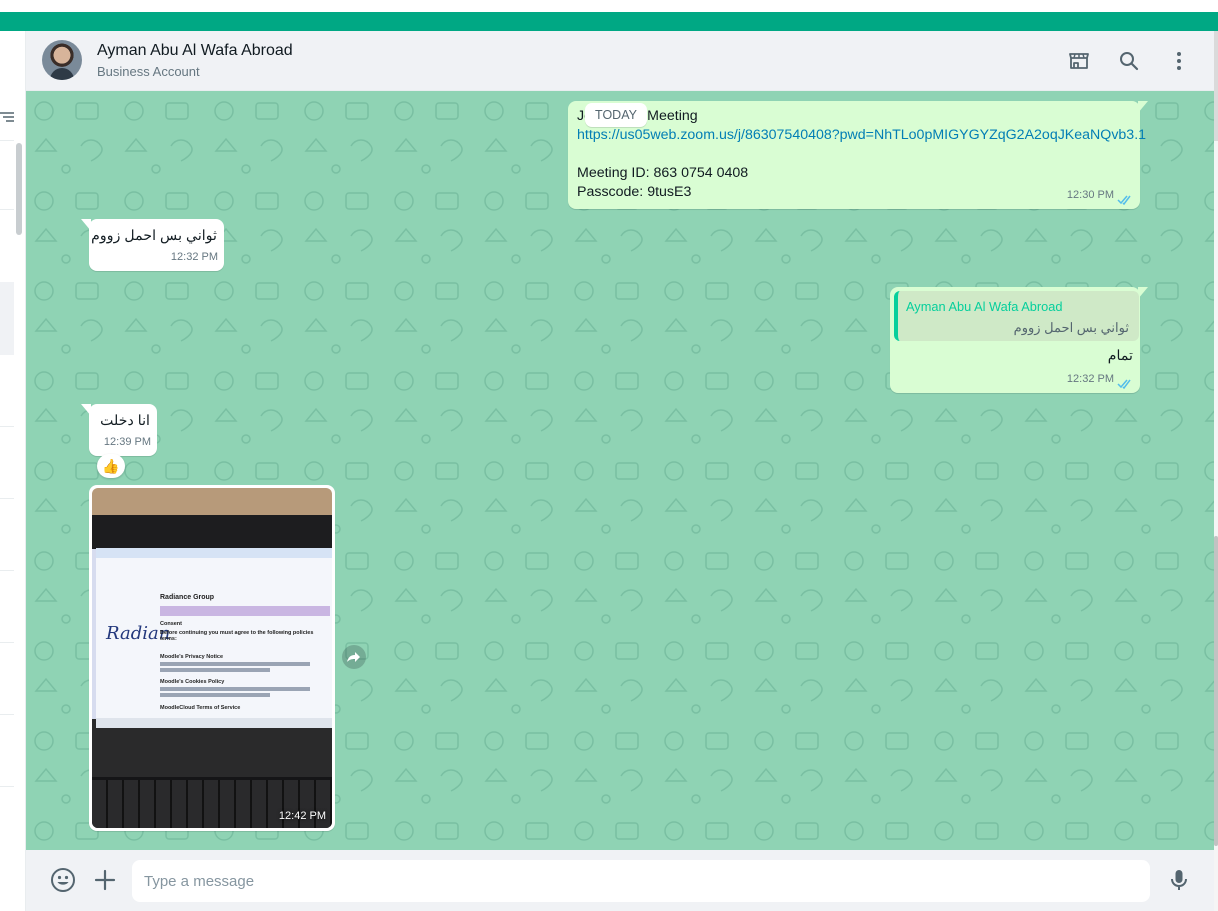  What do you see at coordinates (63, 880) in the screenshot?
I see `emoji-icon` at bounding box center [63, 880].